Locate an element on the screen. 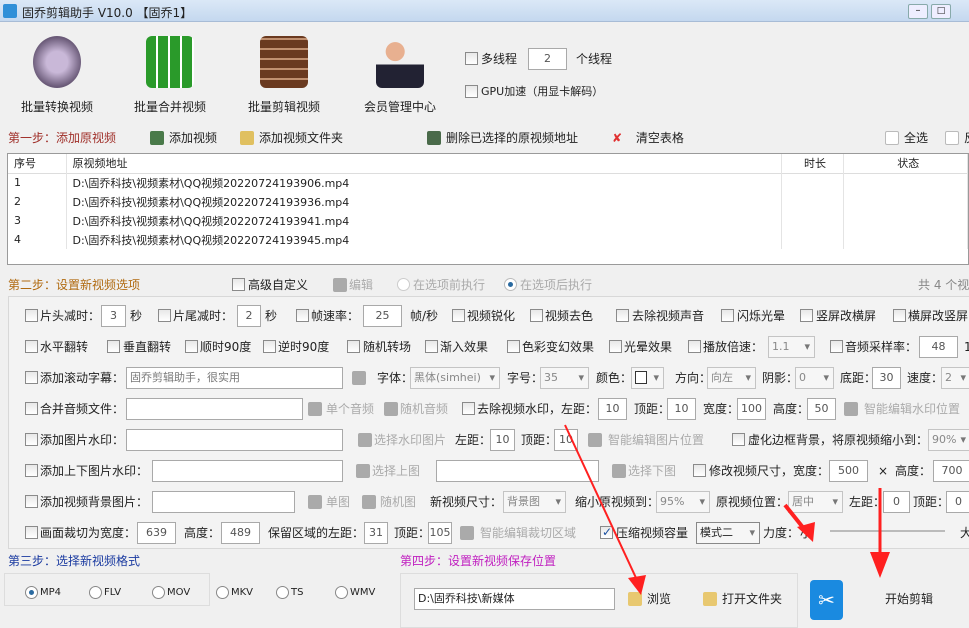  fadein-checkbox is located at coordinates (431, 346).